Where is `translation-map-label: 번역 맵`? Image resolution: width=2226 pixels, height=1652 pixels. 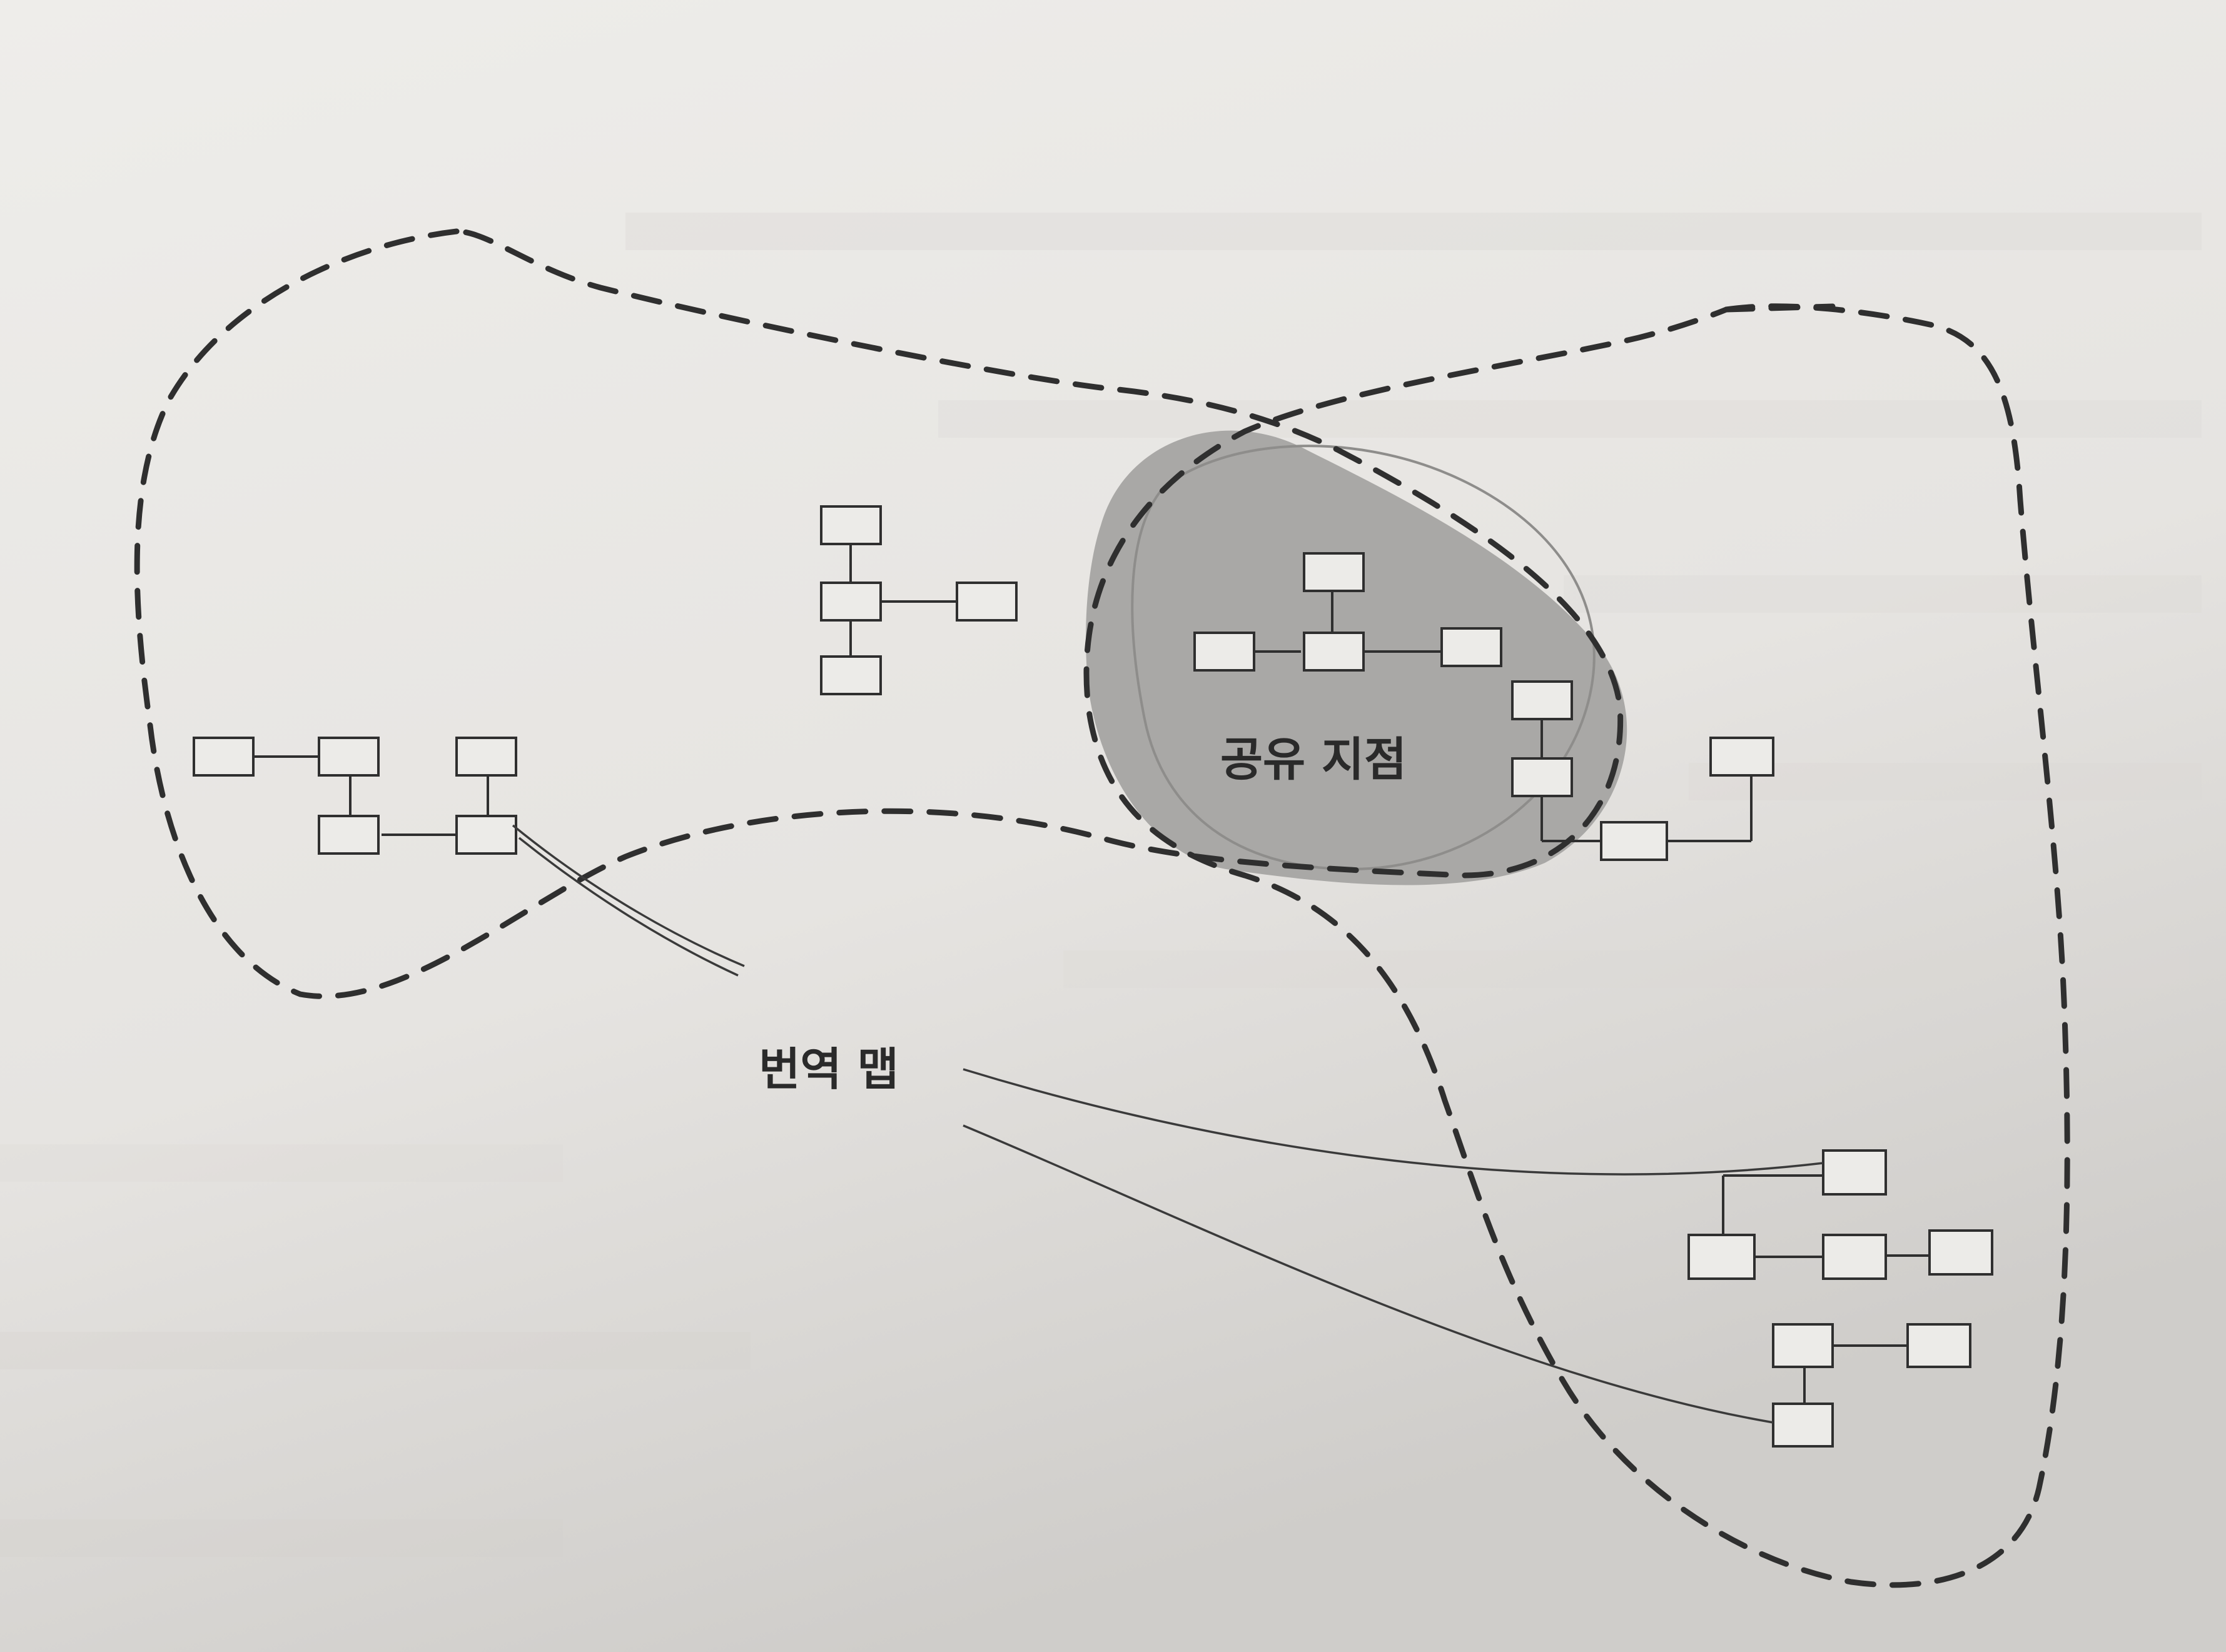
translation-map-label: 번역 맵 is located at coordinates (829, 1069).